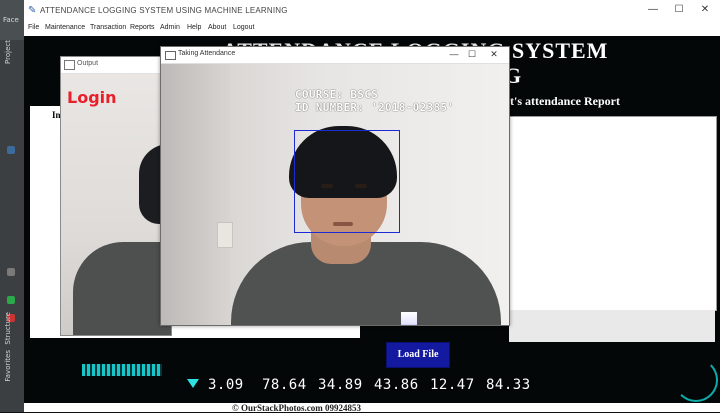 The image size is (720, 413). I want to click on output-window: Output Login, so click(116, 196).